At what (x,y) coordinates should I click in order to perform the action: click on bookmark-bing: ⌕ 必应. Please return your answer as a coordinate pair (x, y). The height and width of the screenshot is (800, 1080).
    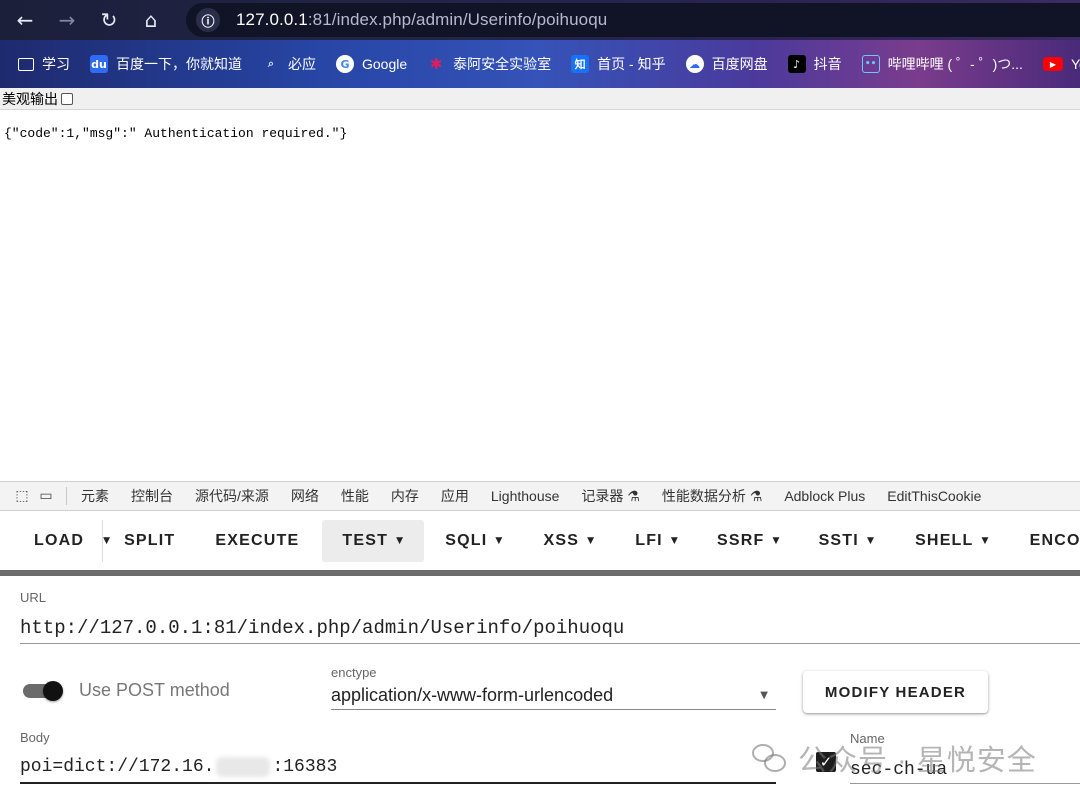
    Looking at the image, I should click on (289, 64).